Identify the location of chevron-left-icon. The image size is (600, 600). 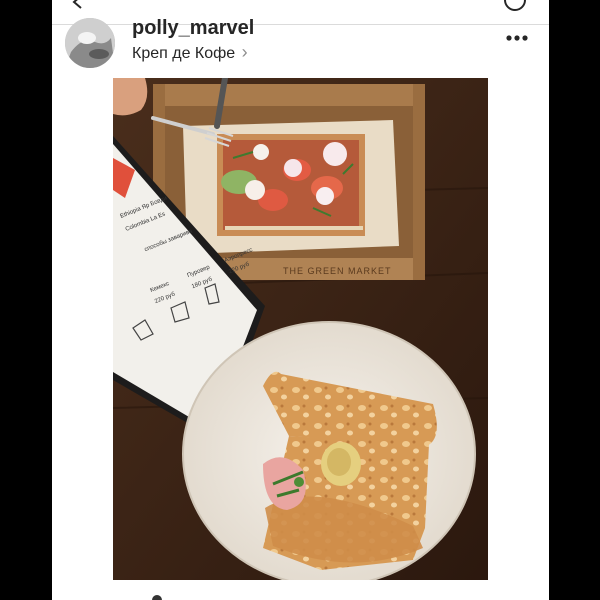
(78, 5).